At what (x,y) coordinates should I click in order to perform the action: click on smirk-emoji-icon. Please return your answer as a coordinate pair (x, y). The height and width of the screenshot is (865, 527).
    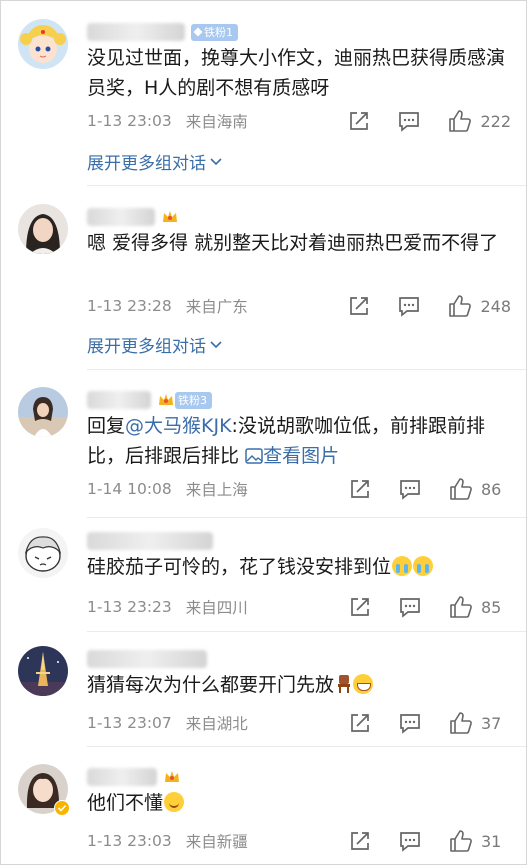
    Looking at the image, I should click on (174, 802).